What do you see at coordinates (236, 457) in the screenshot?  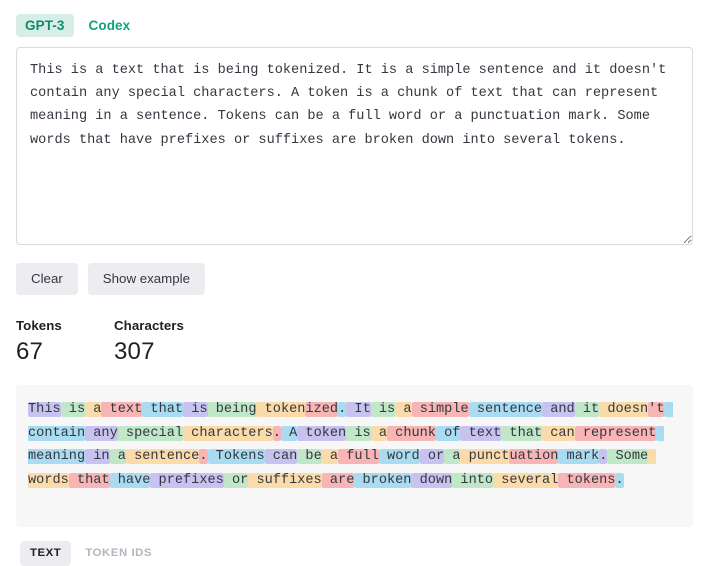 I see `token-chip: Tokens` at bounding box center [236, 457].